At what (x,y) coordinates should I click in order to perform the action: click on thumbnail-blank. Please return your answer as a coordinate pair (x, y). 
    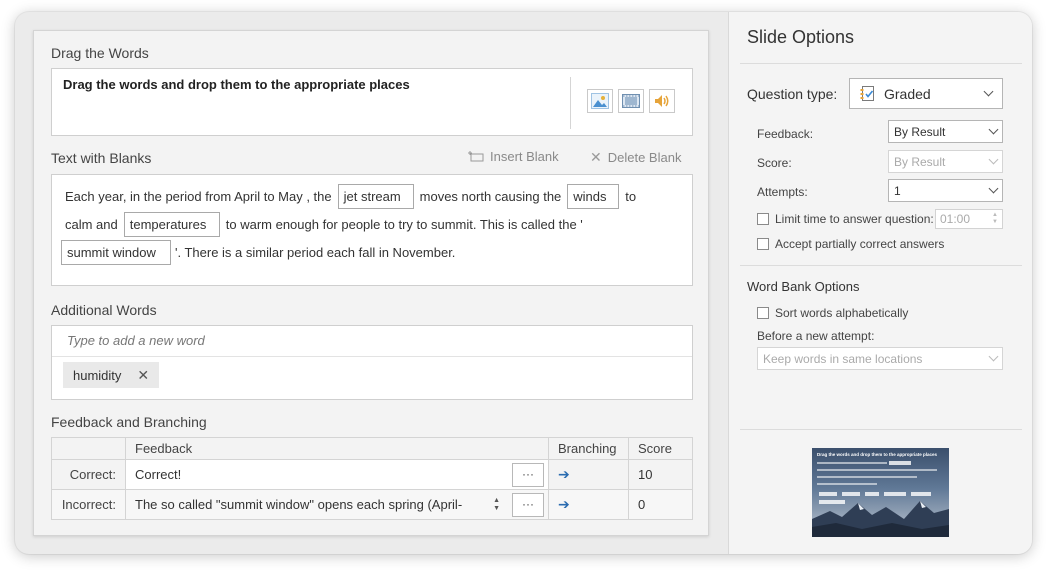
    Looking at the image, I should click on (900, 463).